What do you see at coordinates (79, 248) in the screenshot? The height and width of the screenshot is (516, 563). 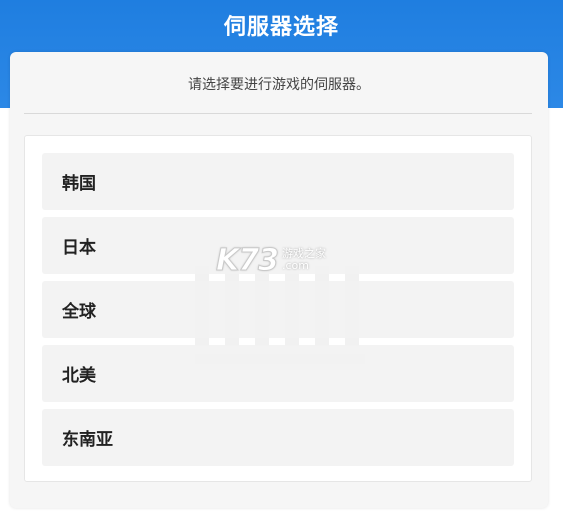 I see `server-label: 日本` at bounding box center [79, 248].